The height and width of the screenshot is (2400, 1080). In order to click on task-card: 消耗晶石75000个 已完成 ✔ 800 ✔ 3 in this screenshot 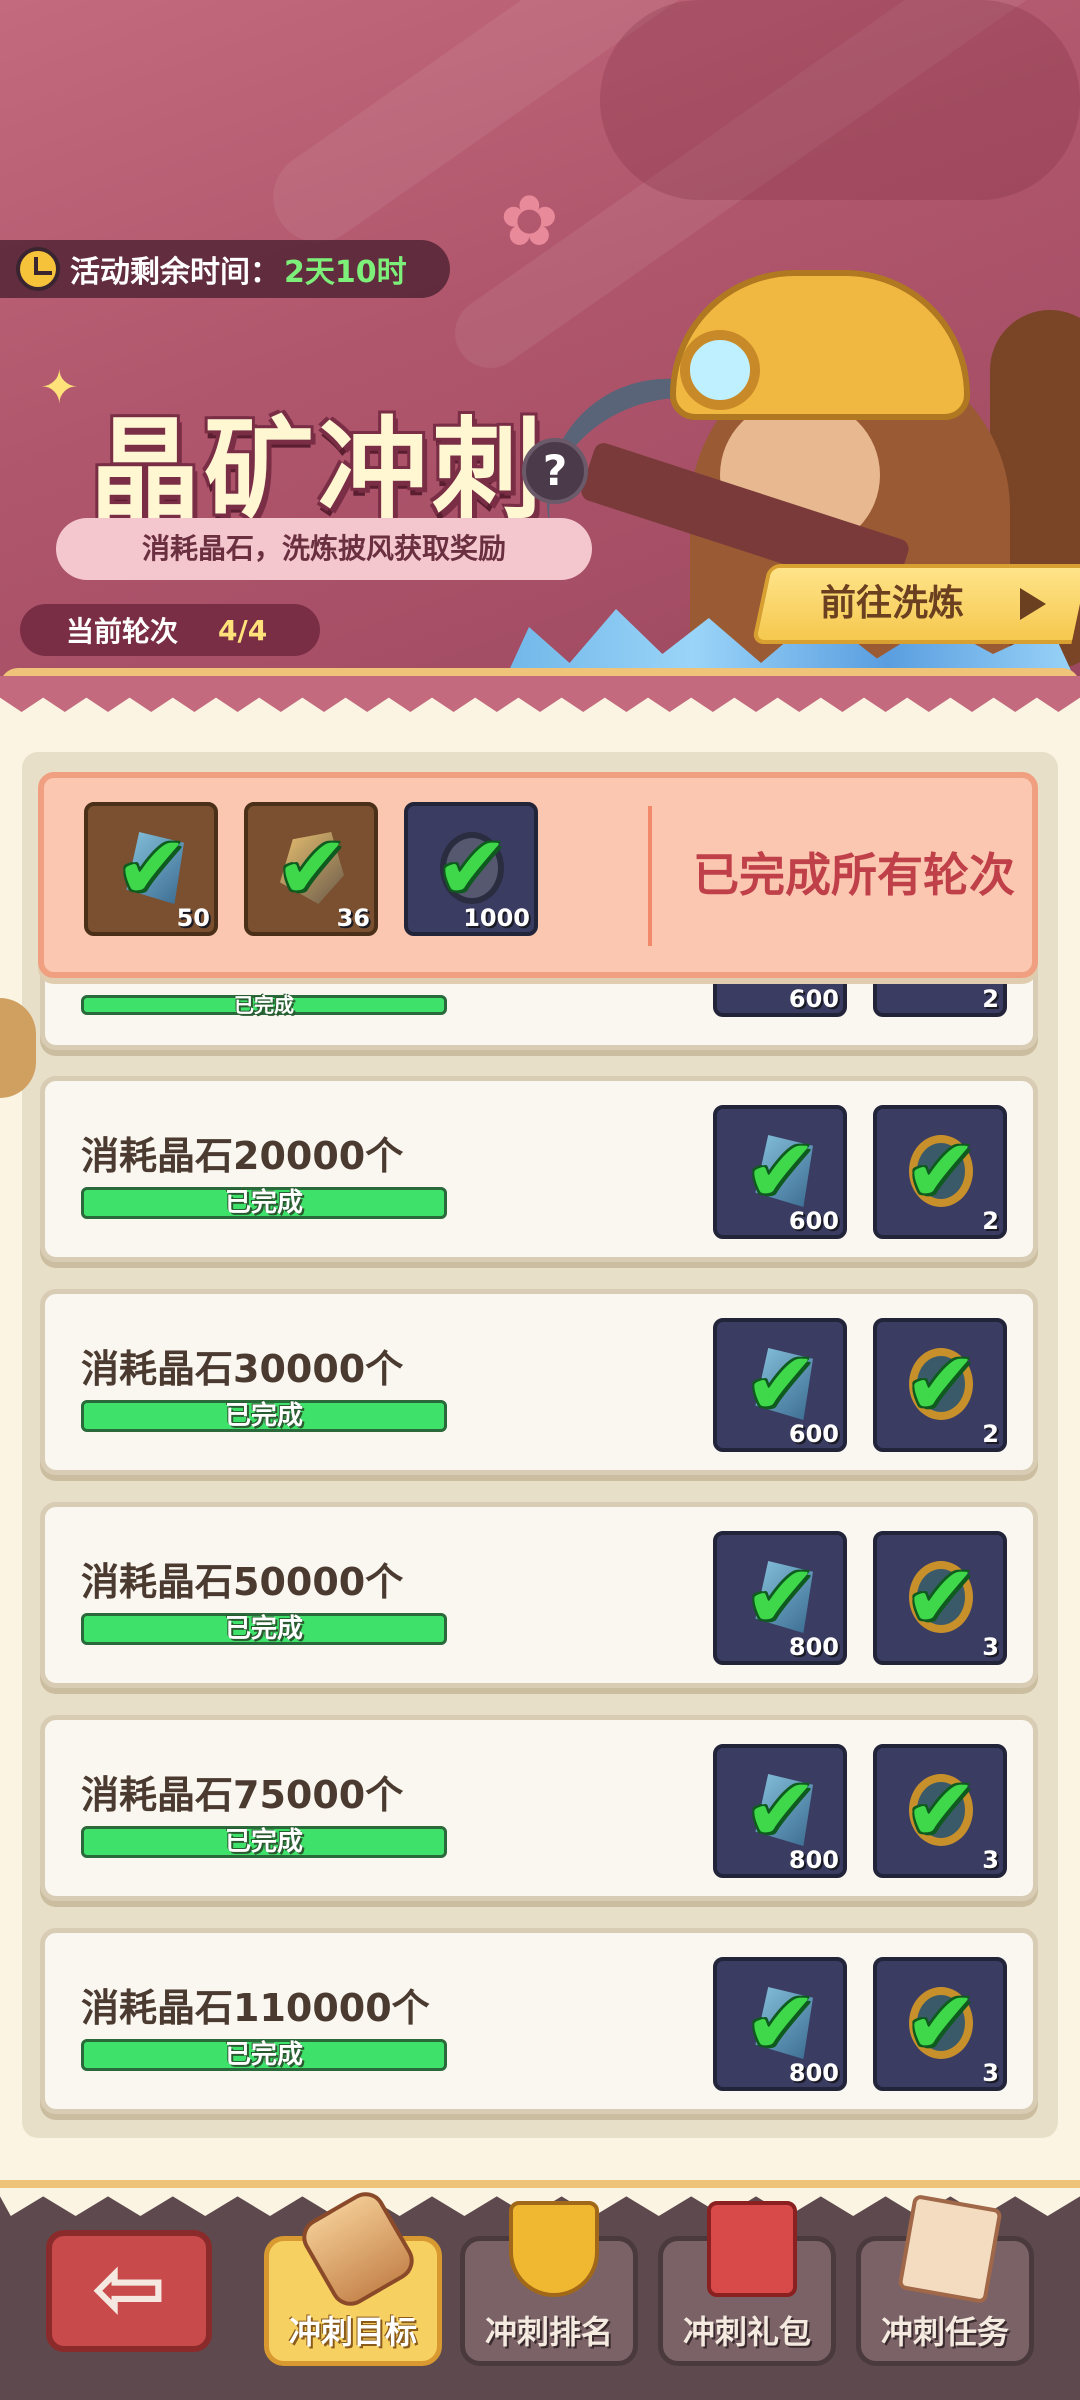, I will do `click(539, 1808)`.